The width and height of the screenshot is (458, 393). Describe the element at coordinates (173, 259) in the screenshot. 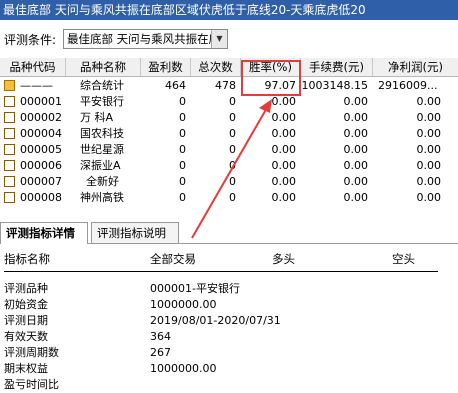

I see `detail-header-all: 全部交易` at that location.